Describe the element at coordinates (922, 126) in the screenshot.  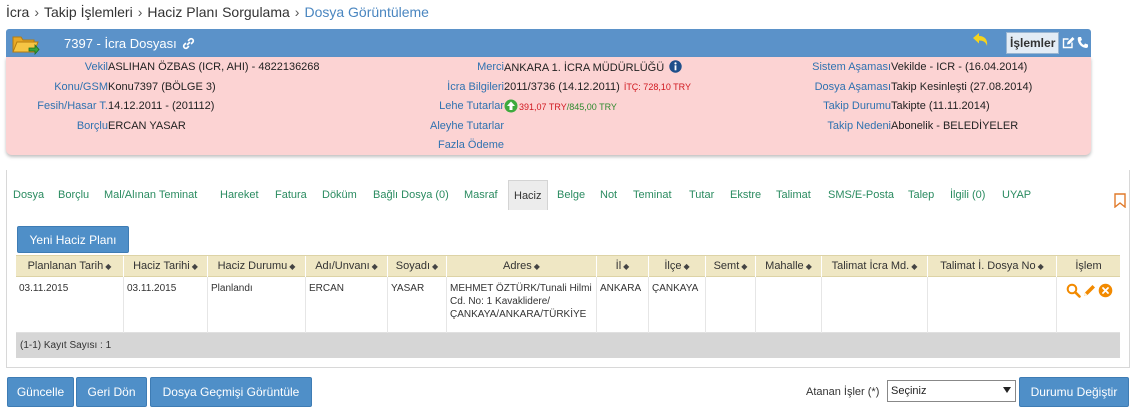
I see `info-takip-nedeni: Takip Nedeni Abonelik - BELEDİYELER` at that location.